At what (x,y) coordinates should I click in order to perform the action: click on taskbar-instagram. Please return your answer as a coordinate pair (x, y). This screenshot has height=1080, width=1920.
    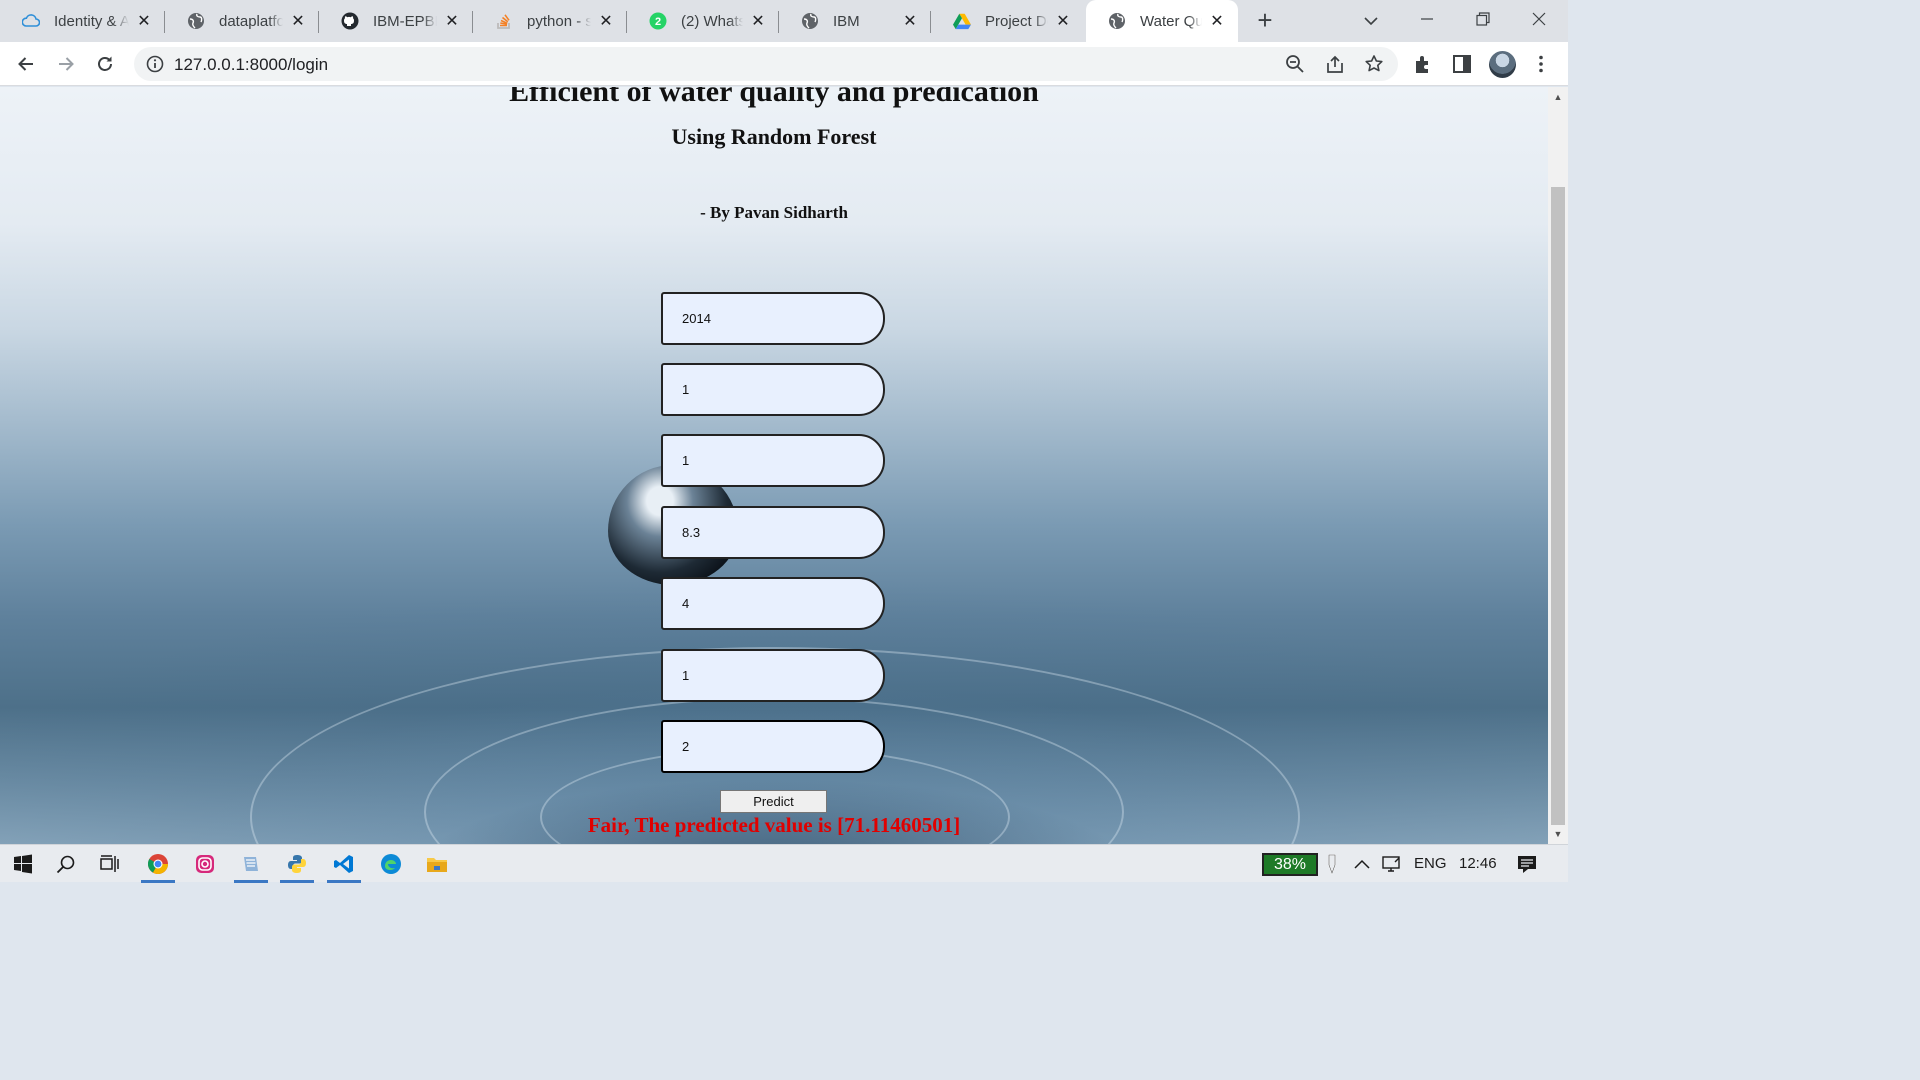
    Looking at the image, I should click on (205, 864).